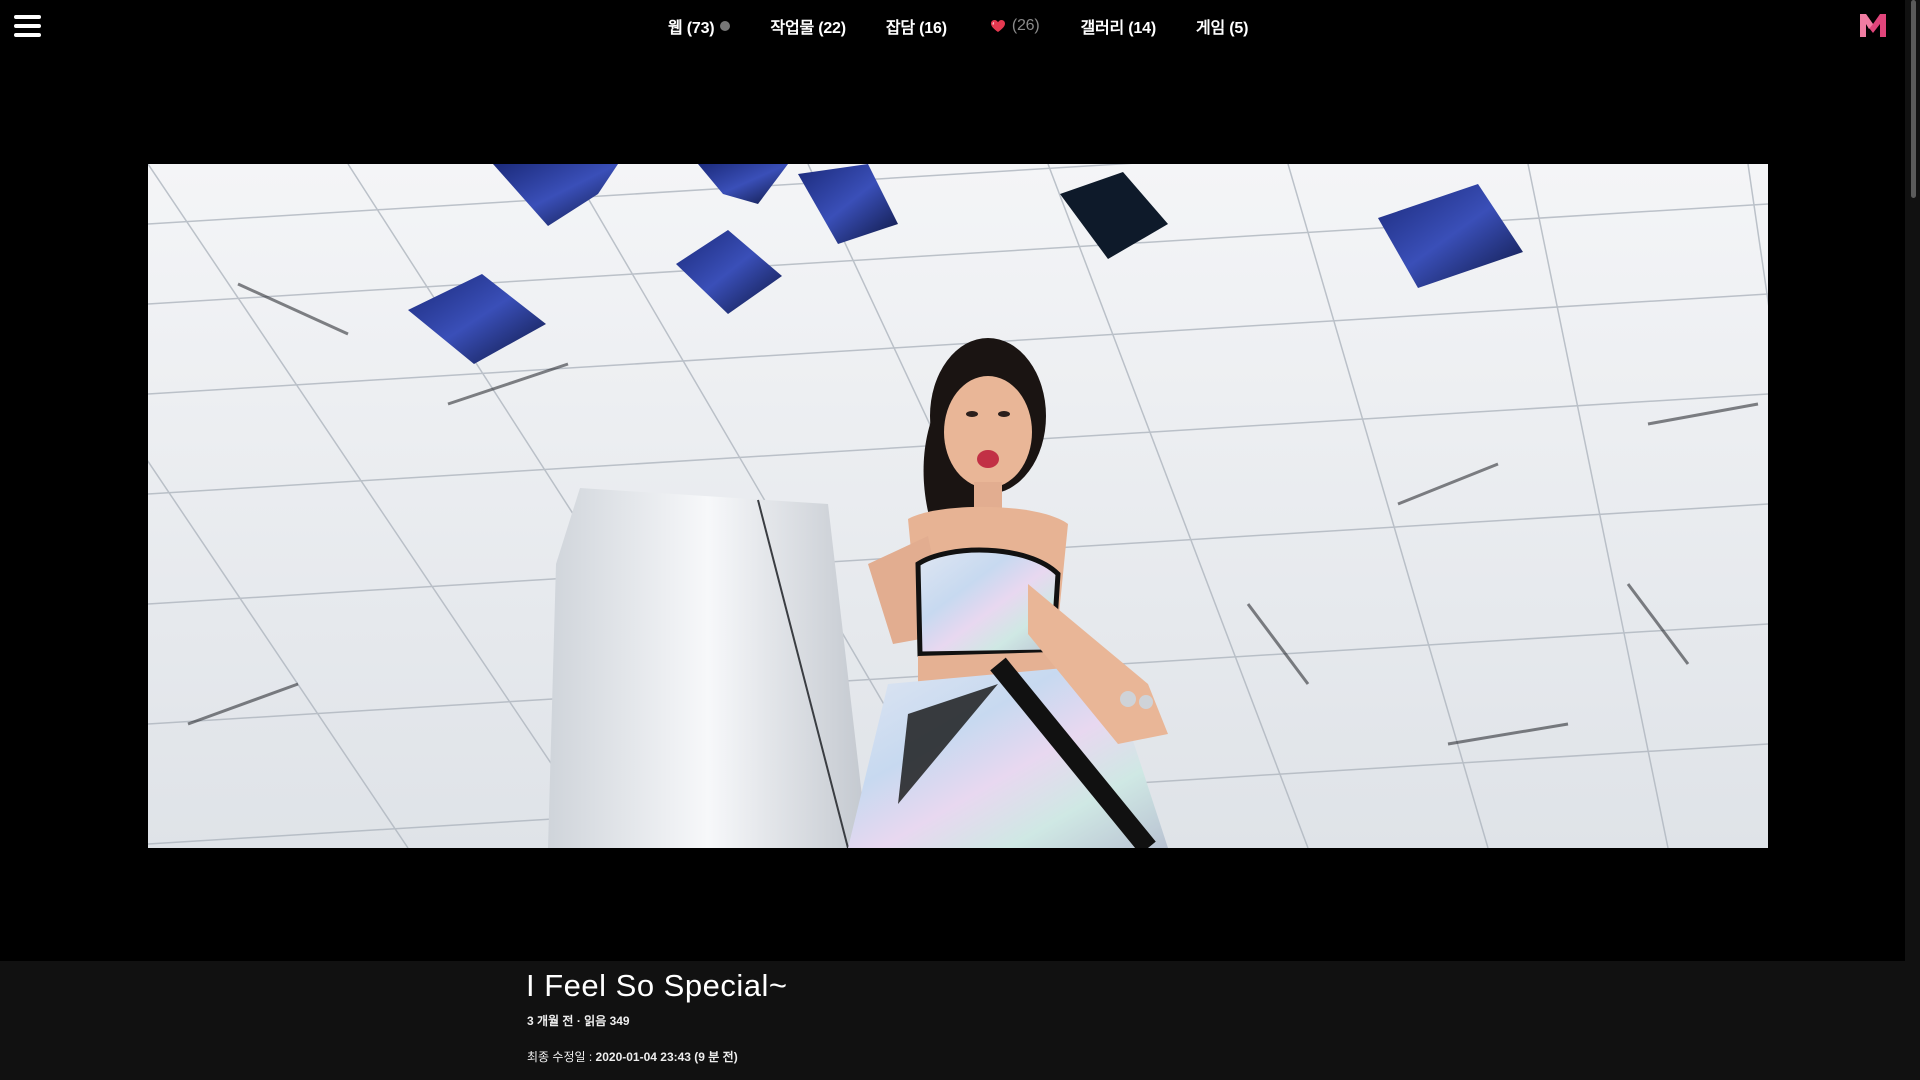 The width and height of the screenshot is (1920, 1080). I want to click on nav-item-label: 웹 (73), so click(691, 28).